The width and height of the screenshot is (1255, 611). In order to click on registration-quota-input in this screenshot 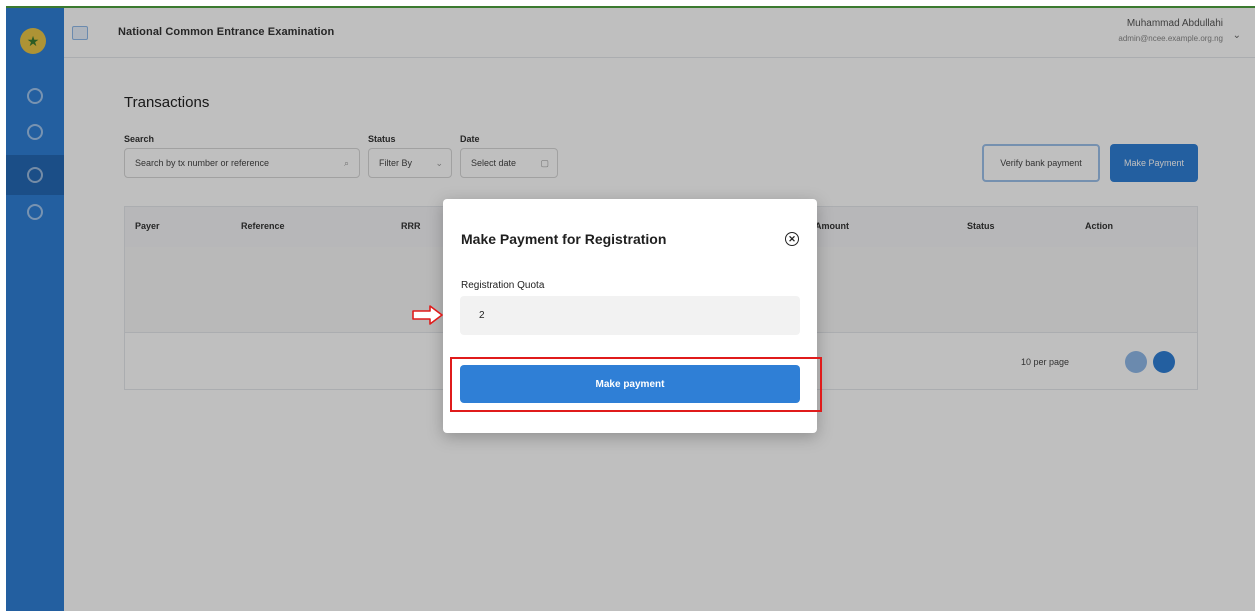, I will do `click(630, 315)`.